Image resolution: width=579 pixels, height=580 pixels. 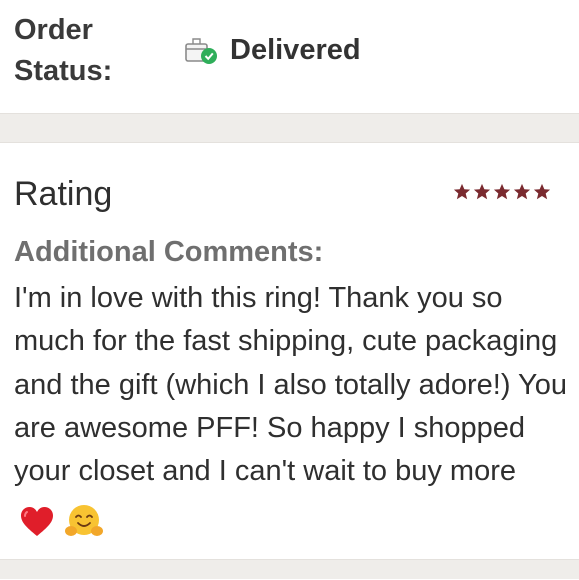 I want to click on rating-stars, so click(x=502, y=192).